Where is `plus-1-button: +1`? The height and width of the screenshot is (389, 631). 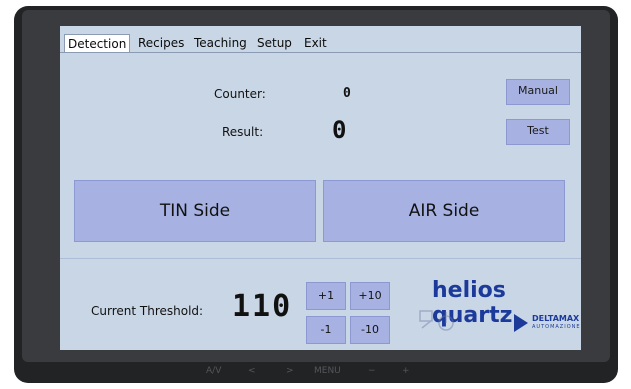 plus-1-button: +1 is located at coordinates (326, 296).